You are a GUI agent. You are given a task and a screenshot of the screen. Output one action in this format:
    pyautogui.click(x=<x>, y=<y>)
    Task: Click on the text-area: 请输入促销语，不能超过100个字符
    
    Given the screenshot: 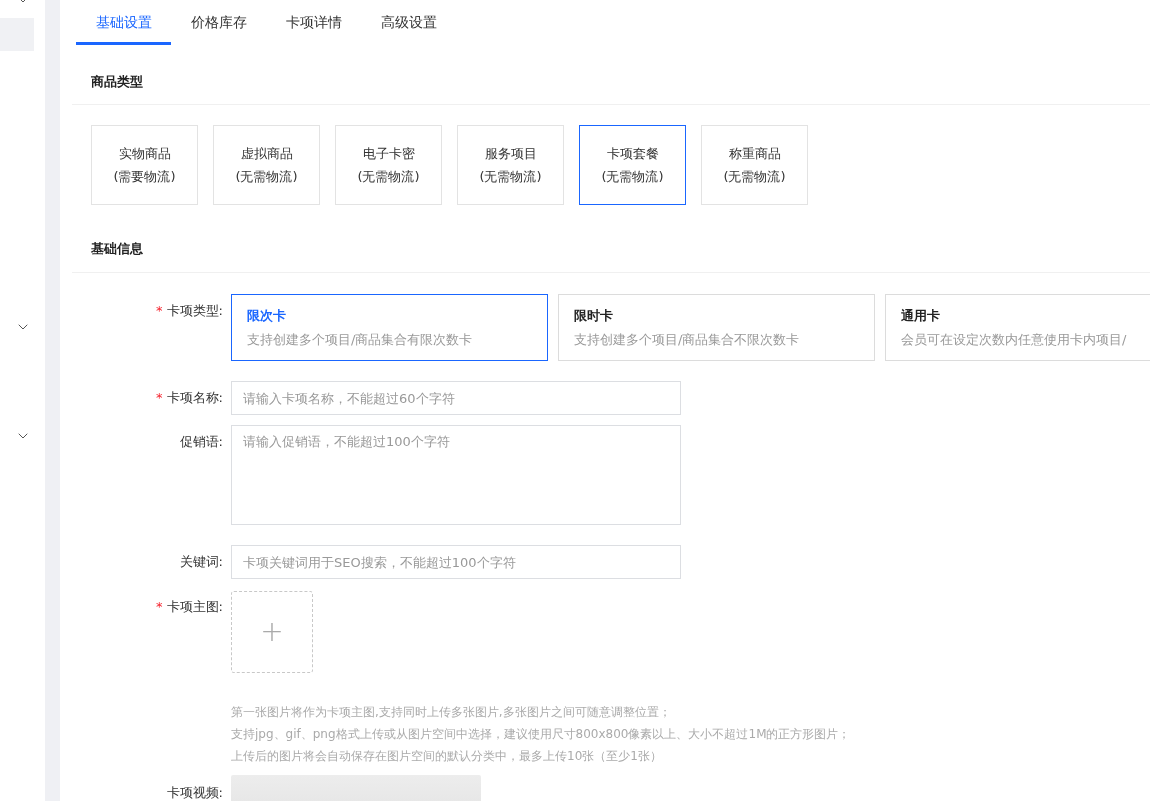 What is the action you would take?
    pyautogui.click(x=456, y=475)
    